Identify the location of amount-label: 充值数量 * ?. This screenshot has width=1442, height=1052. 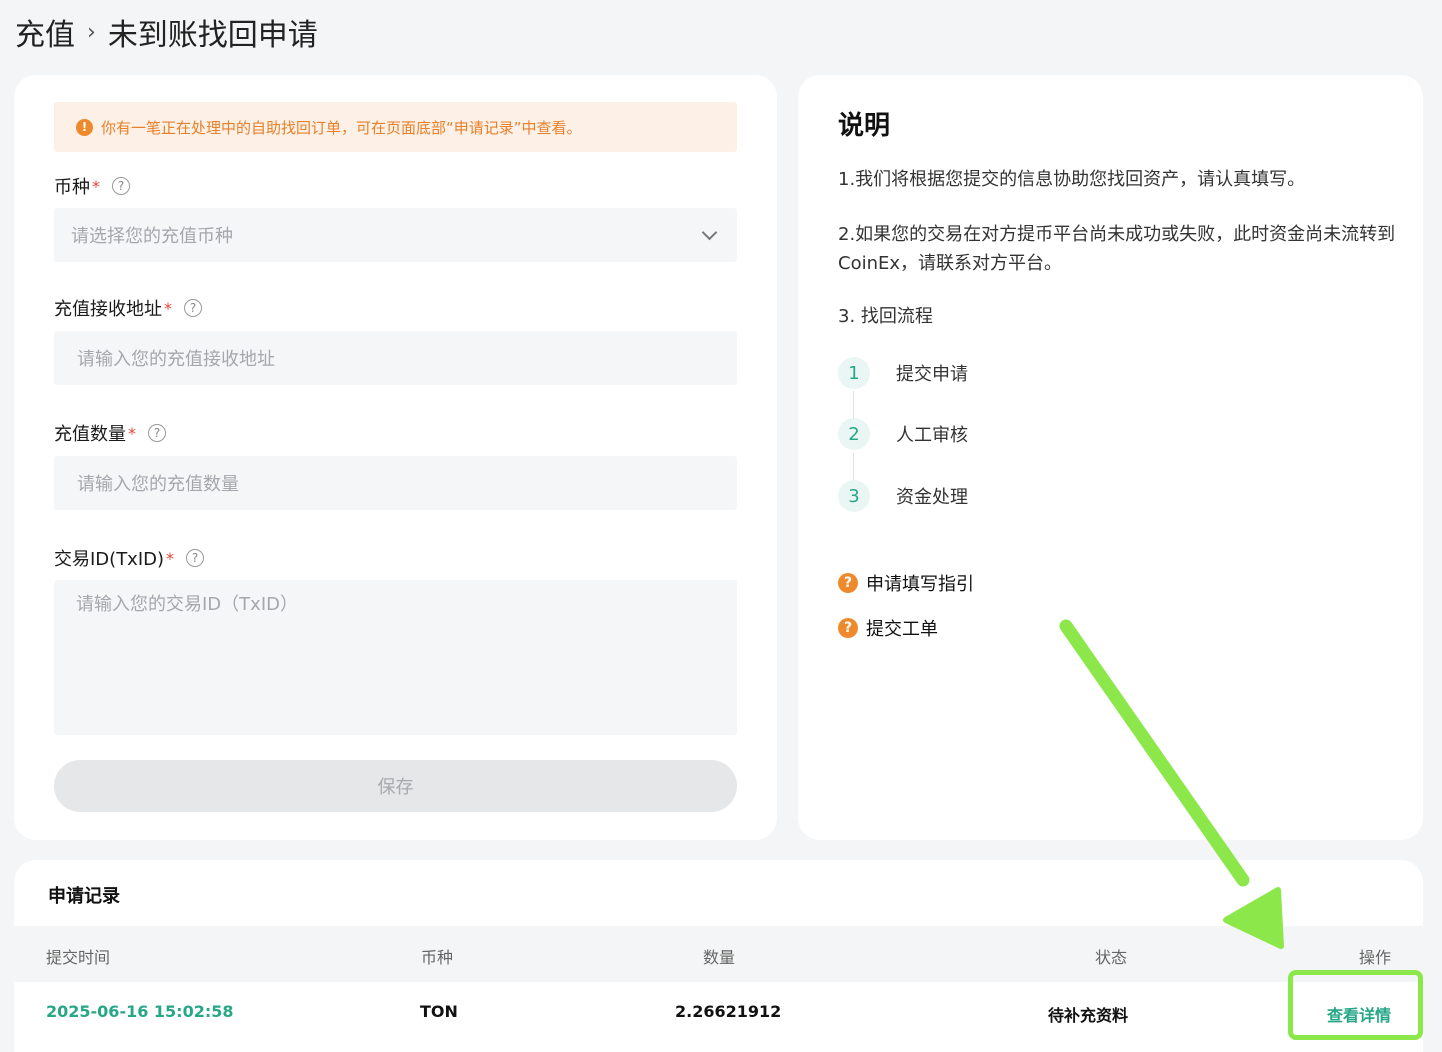
(110, 433).